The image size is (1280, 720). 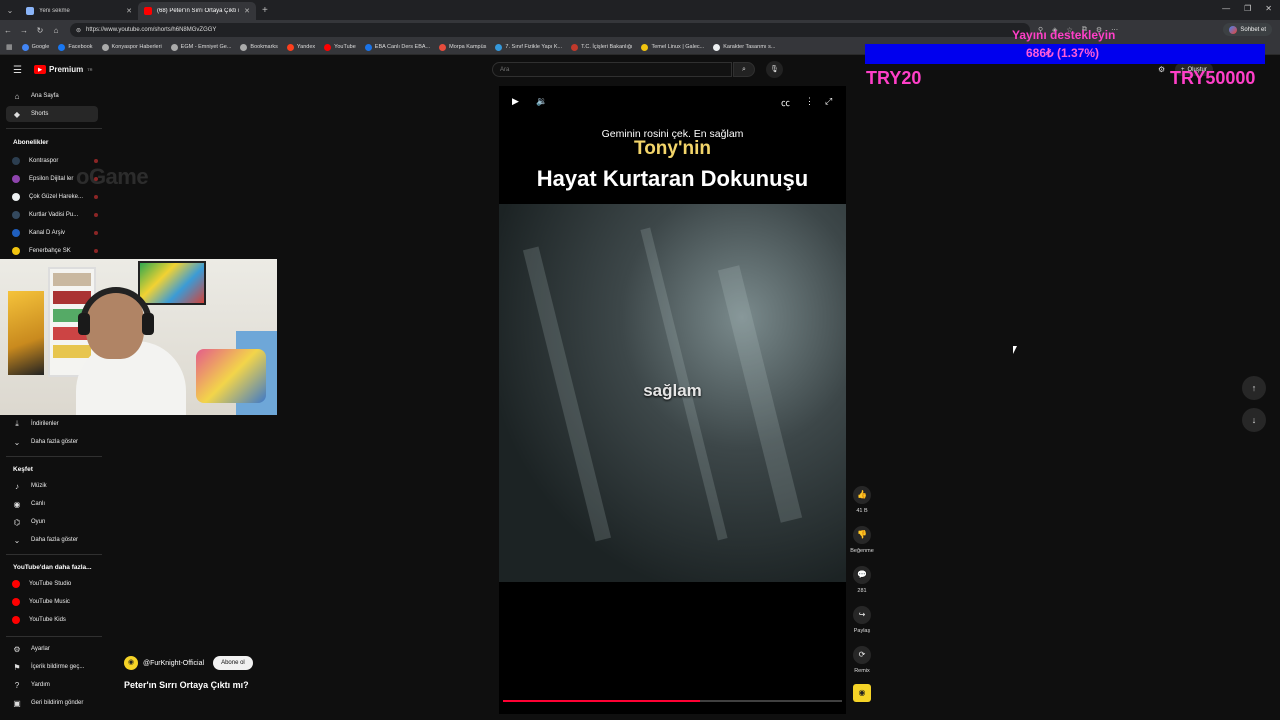 What do you see at coordinates (40, 30) in the screenshot?
I see `reload-icon: ↻` at bounding box center [40, 30].